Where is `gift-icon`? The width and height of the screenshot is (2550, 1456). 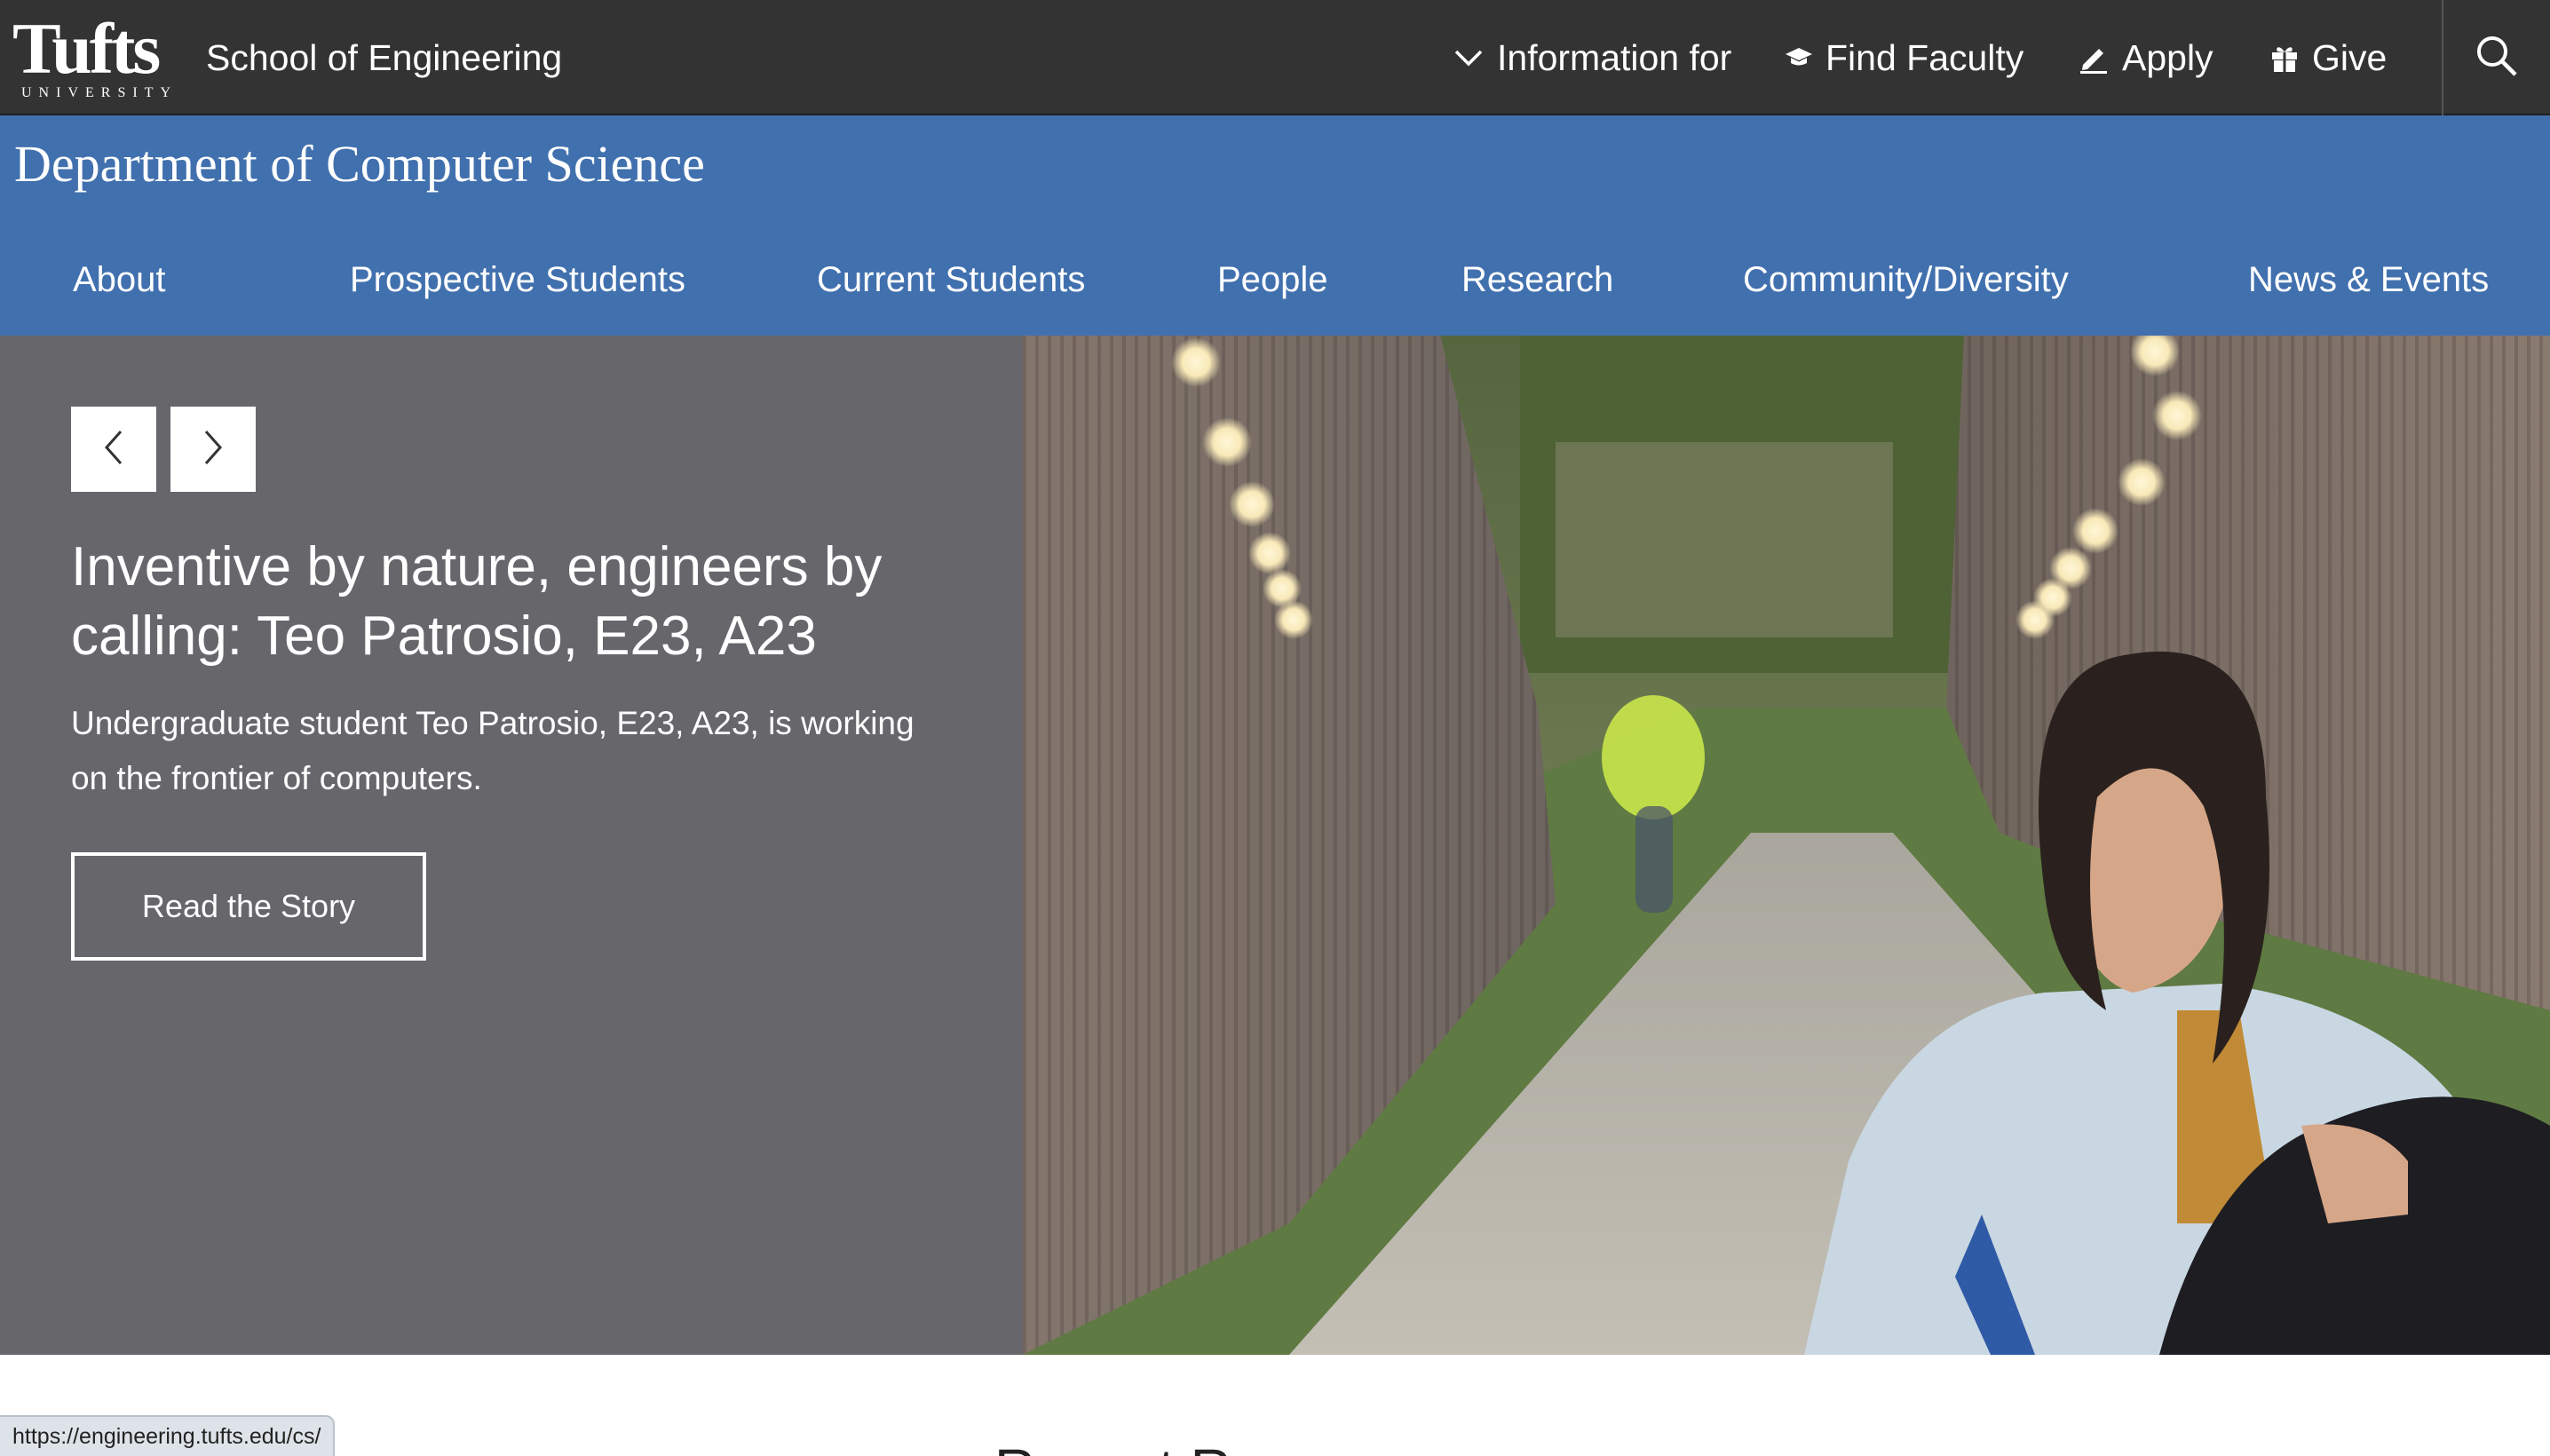 gift-icon is located at coordinates (2284, 58).